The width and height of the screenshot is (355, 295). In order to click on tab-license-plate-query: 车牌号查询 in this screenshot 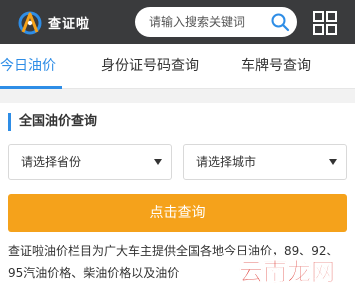, I will do `click(276, 66)`.